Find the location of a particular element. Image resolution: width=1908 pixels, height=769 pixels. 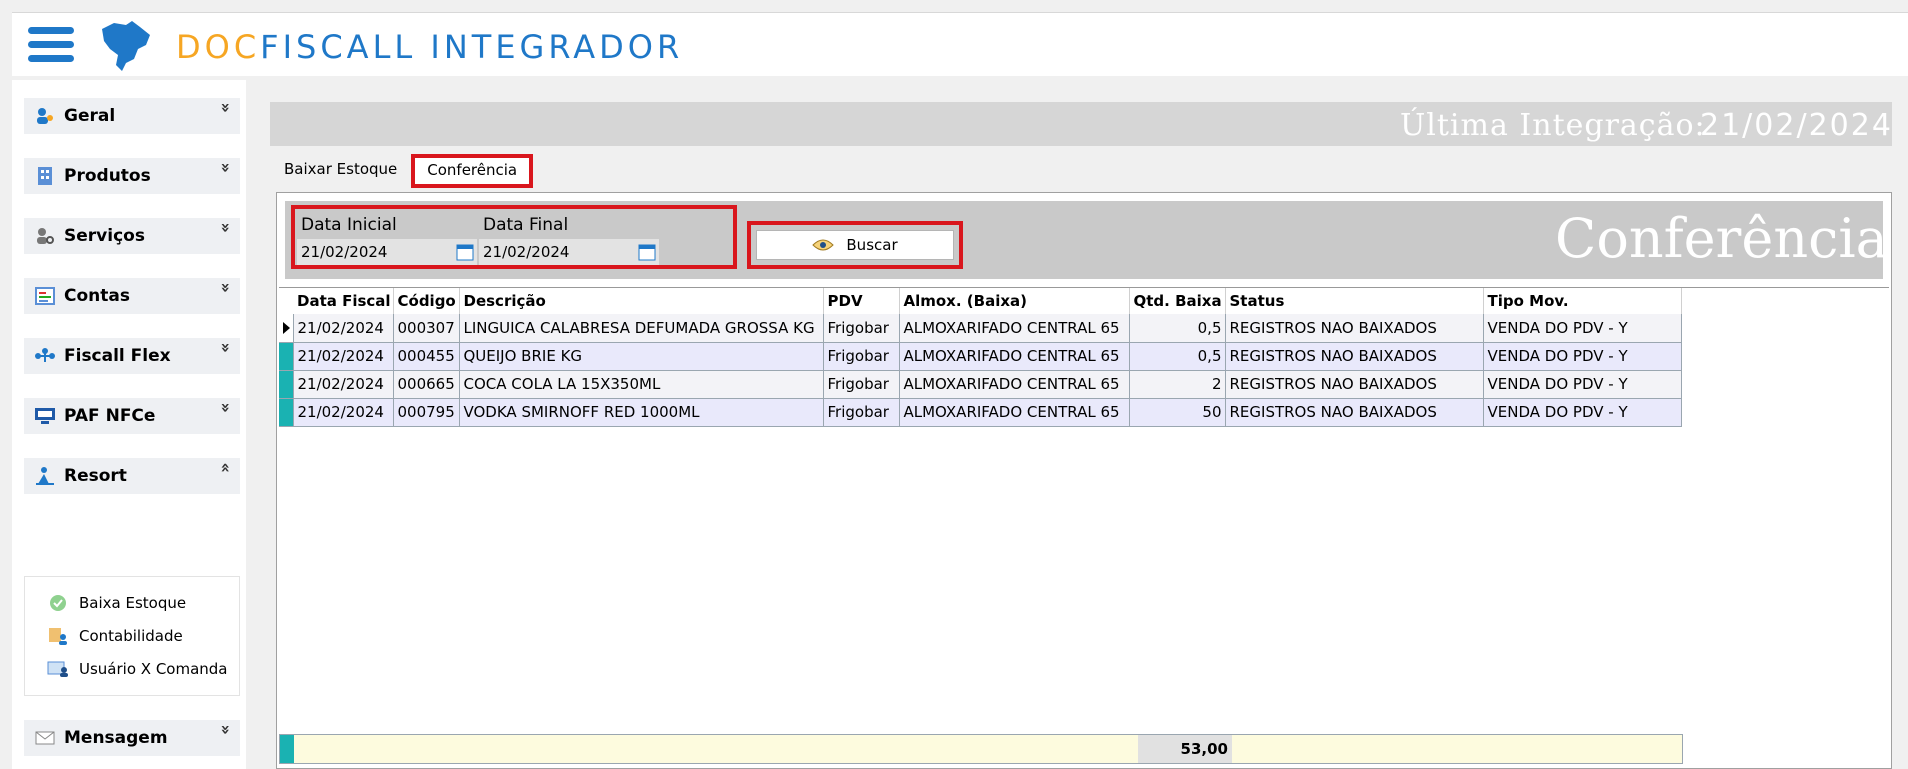

envelope-icon is located at coordinates (45, 738).